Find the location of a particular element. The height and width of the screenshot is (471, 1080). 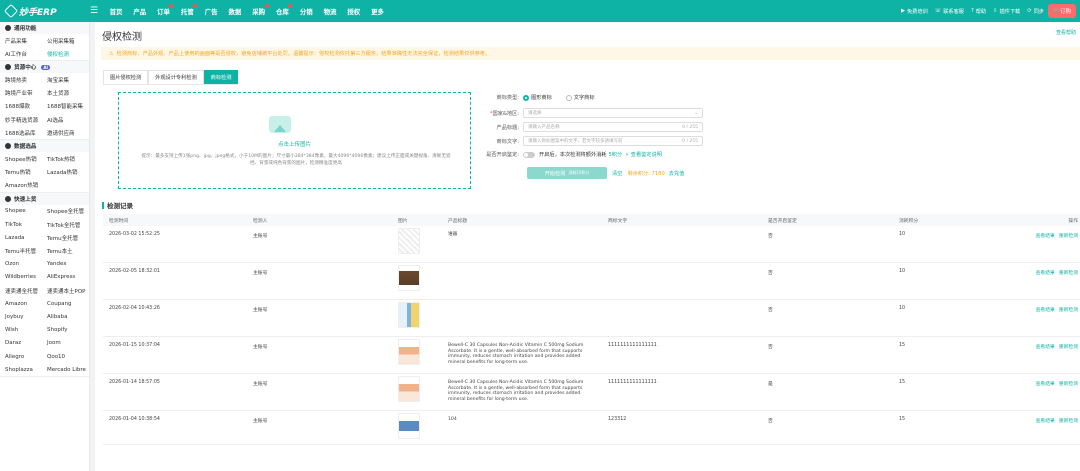

sidebar-item: Amazon is located at coordinates (26, 304).